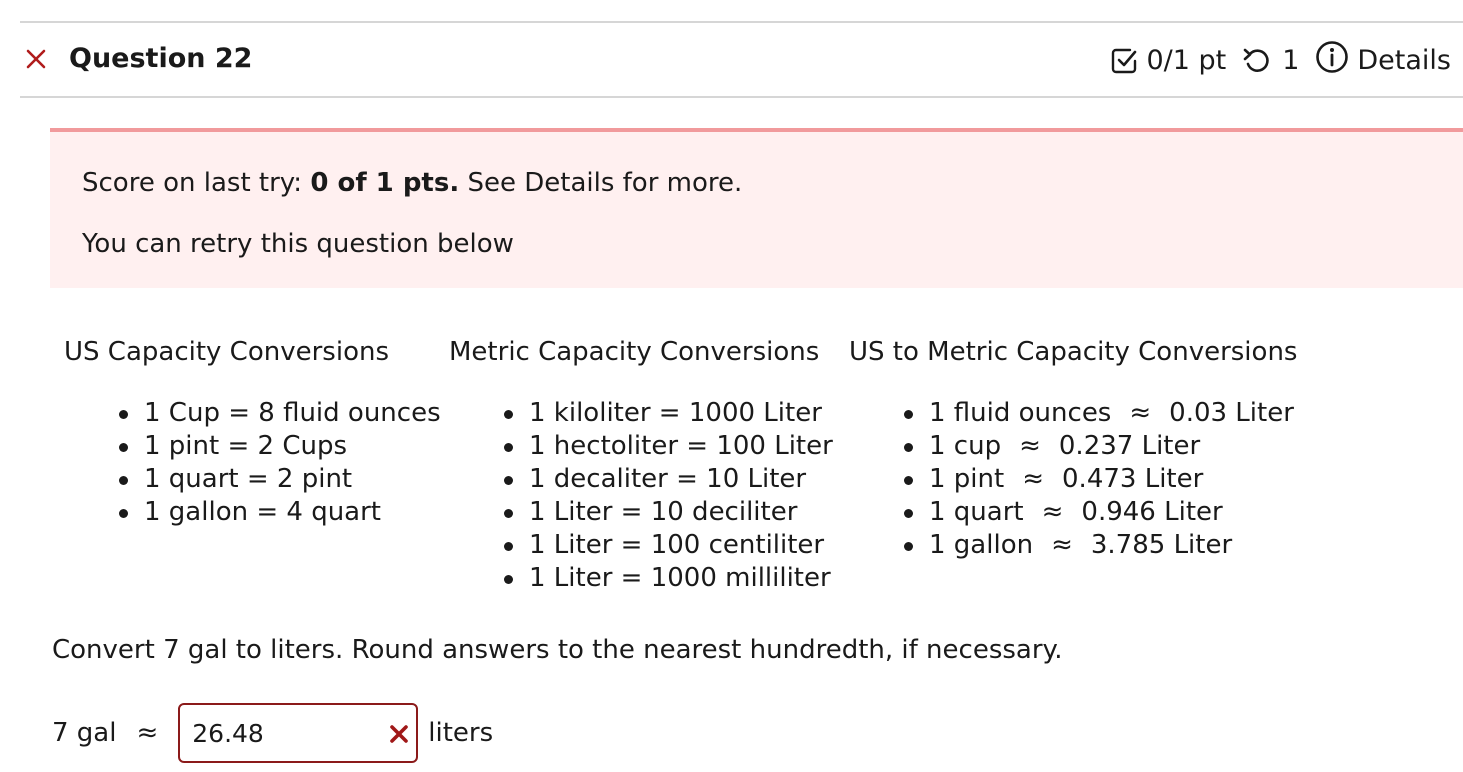 This screenshot has width=1463, height=772. What do you see at coordinates (641, 512) in the screenshot?
I see `list-item: 1 Liter = 10 deciliter` at bounding box center [641, 512].